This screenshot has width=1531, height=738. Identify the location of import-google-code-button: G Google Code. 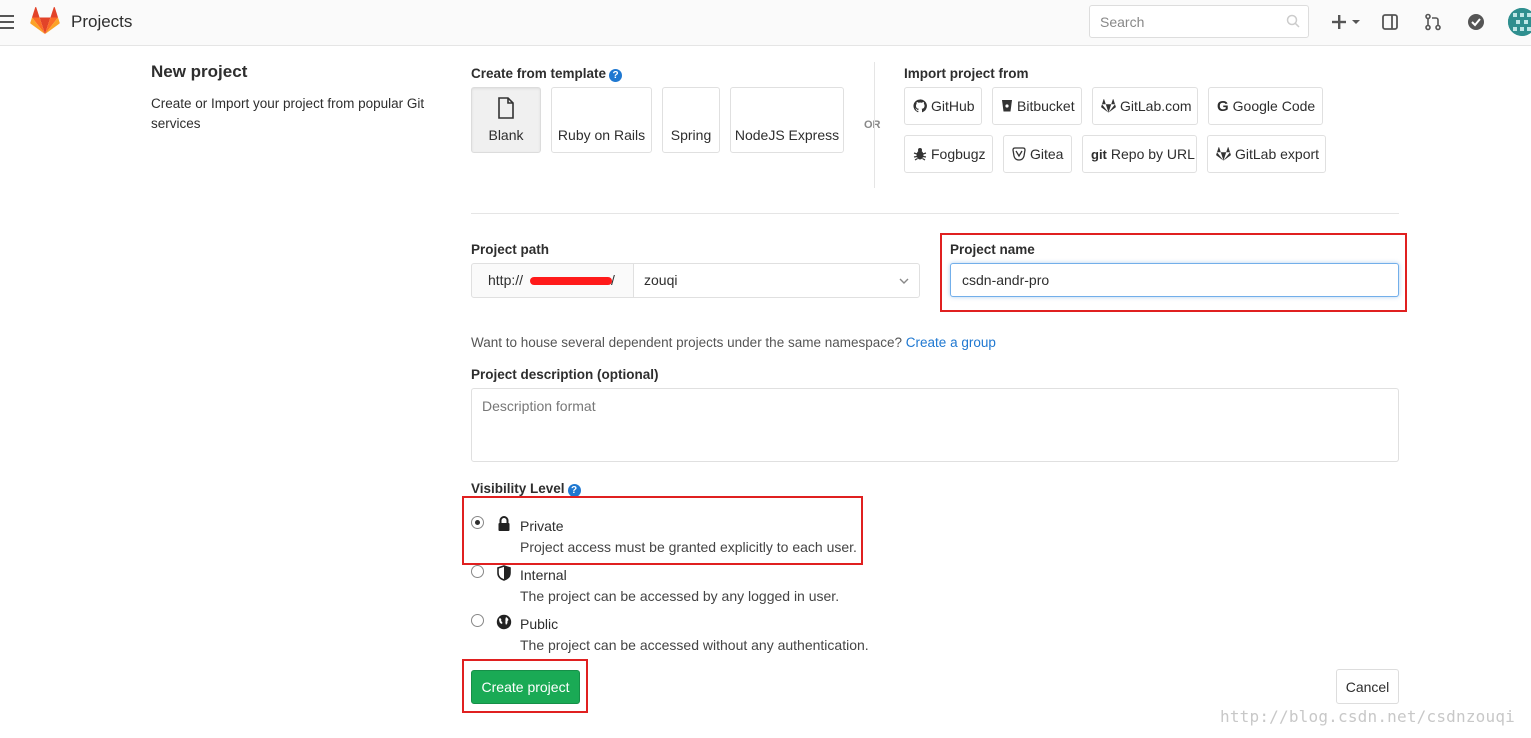
(1265, 106).